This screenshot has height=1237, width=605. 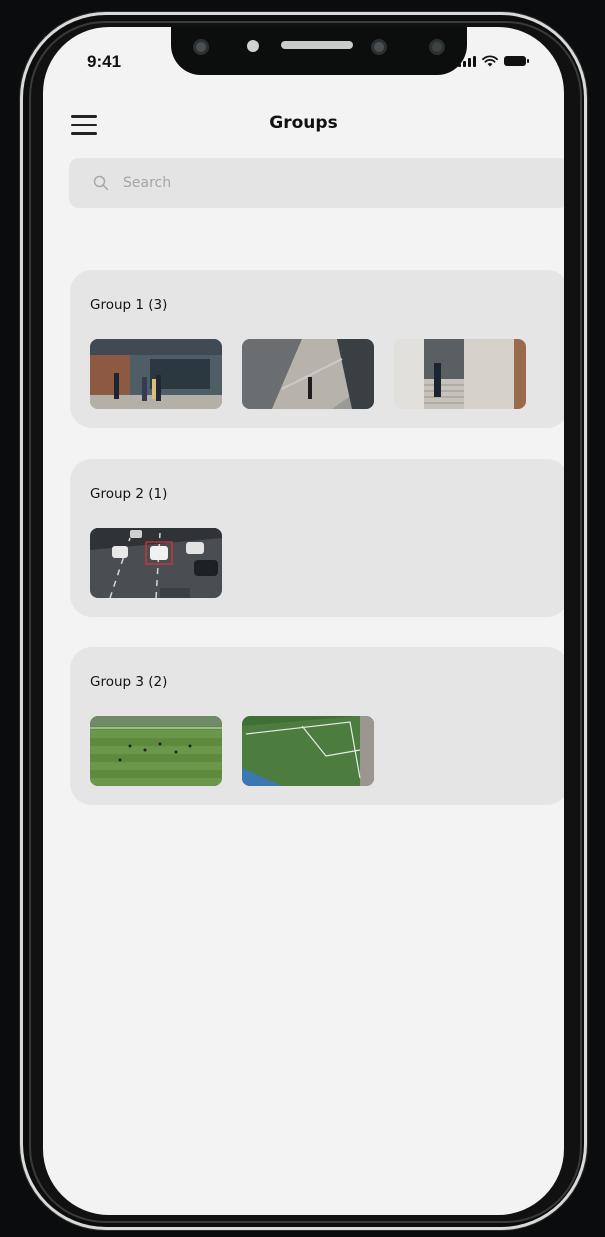 I want to click on phone-notch, so click(x=319, y=51).